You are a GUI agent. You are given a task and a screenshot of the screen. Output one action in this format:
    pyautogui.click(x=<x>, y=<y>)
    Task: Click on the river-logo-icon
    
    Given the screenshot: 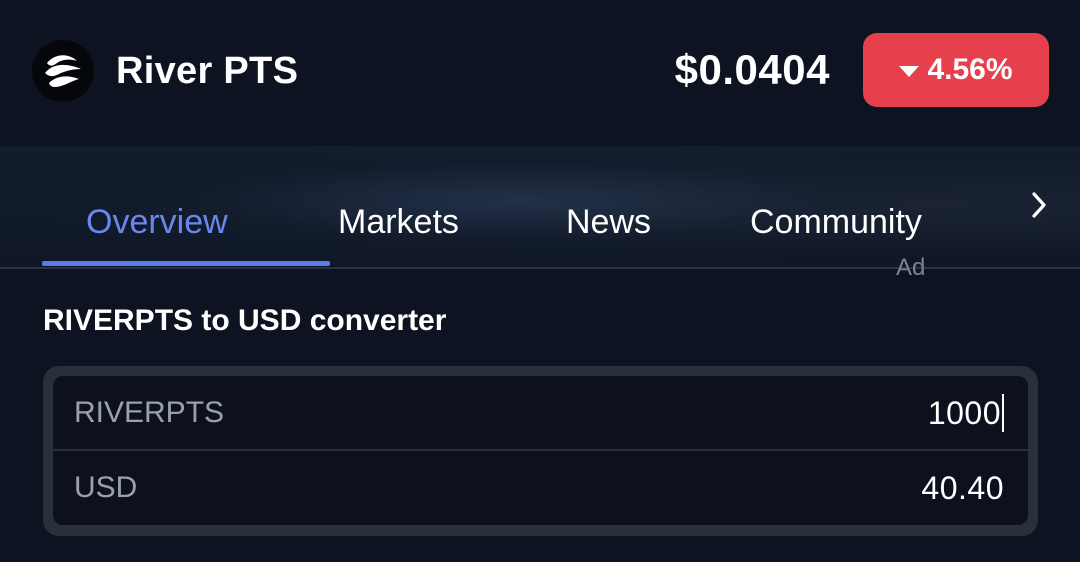 What is the action you would take?
    pyautogui.click(x=63, y=71)
    